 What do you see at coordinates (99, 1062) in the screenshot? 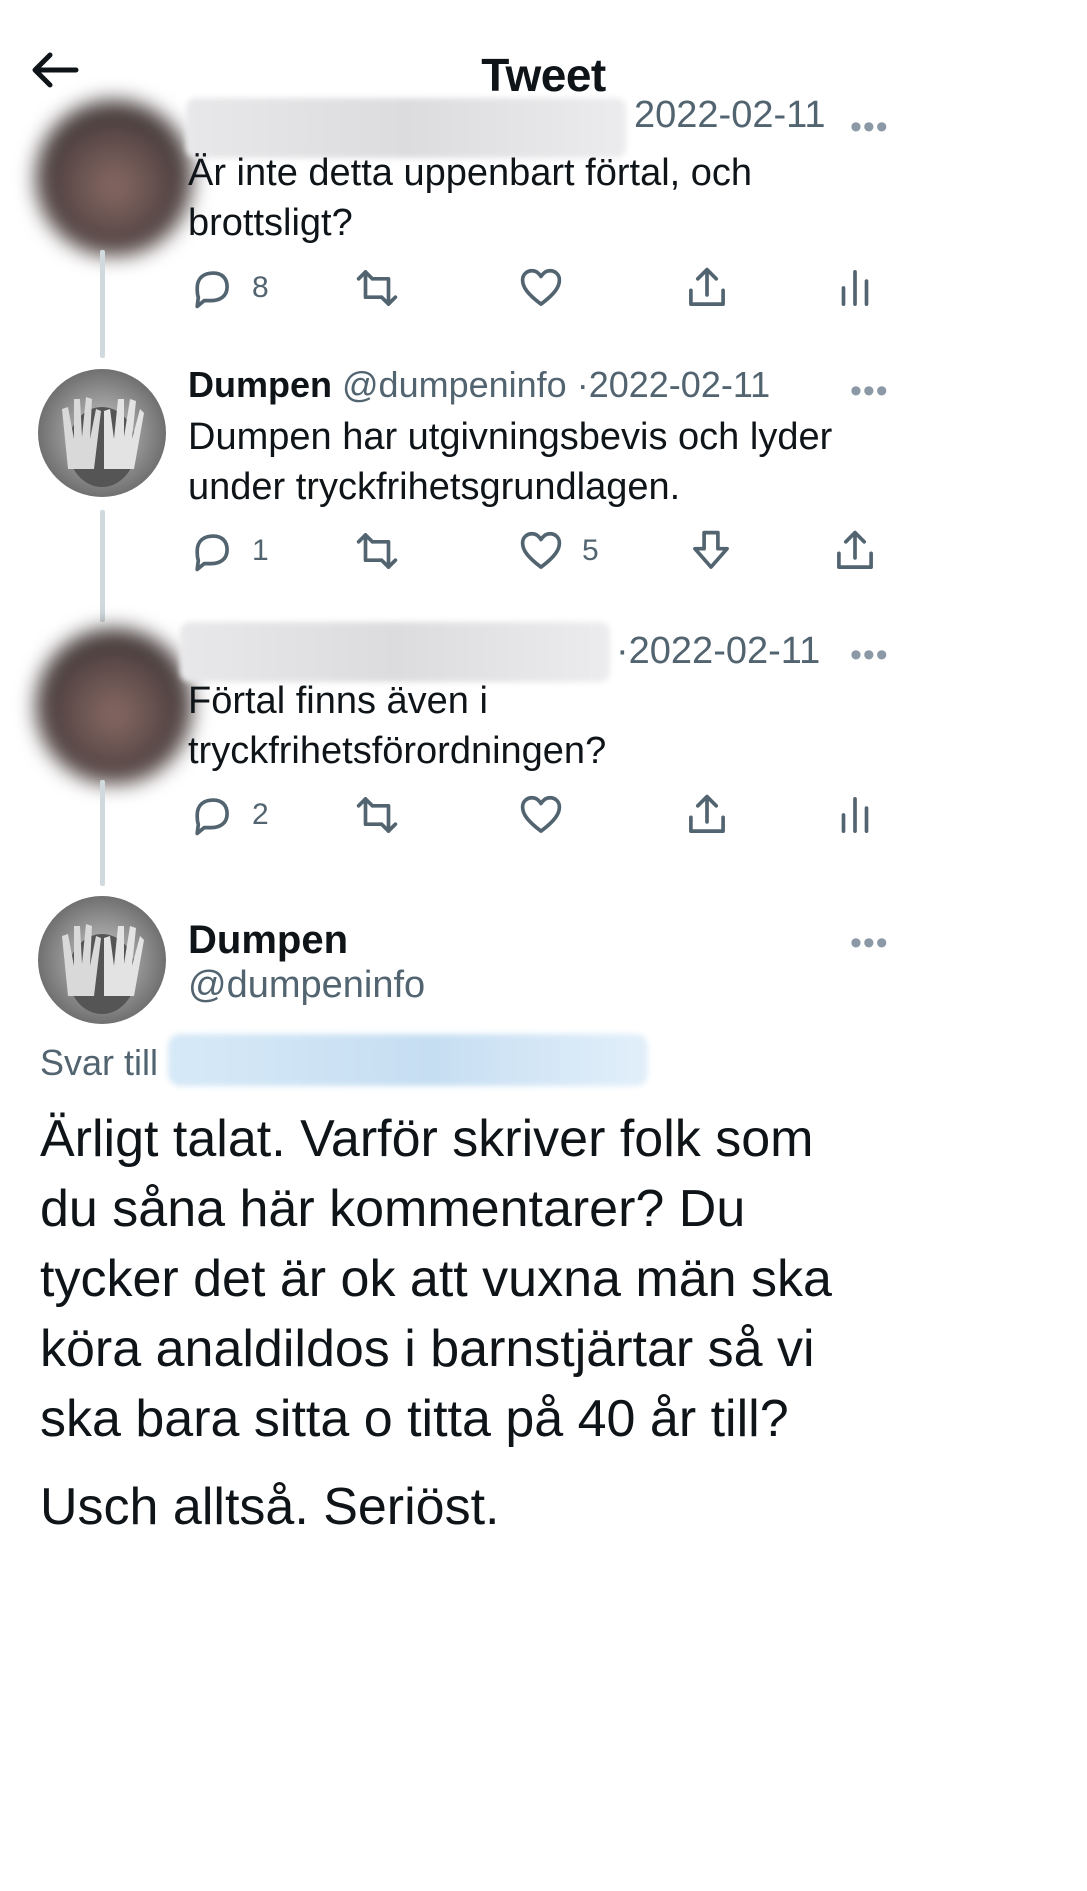
I see `reply-to-label: Svar till` at bounding box center [99, 1062].